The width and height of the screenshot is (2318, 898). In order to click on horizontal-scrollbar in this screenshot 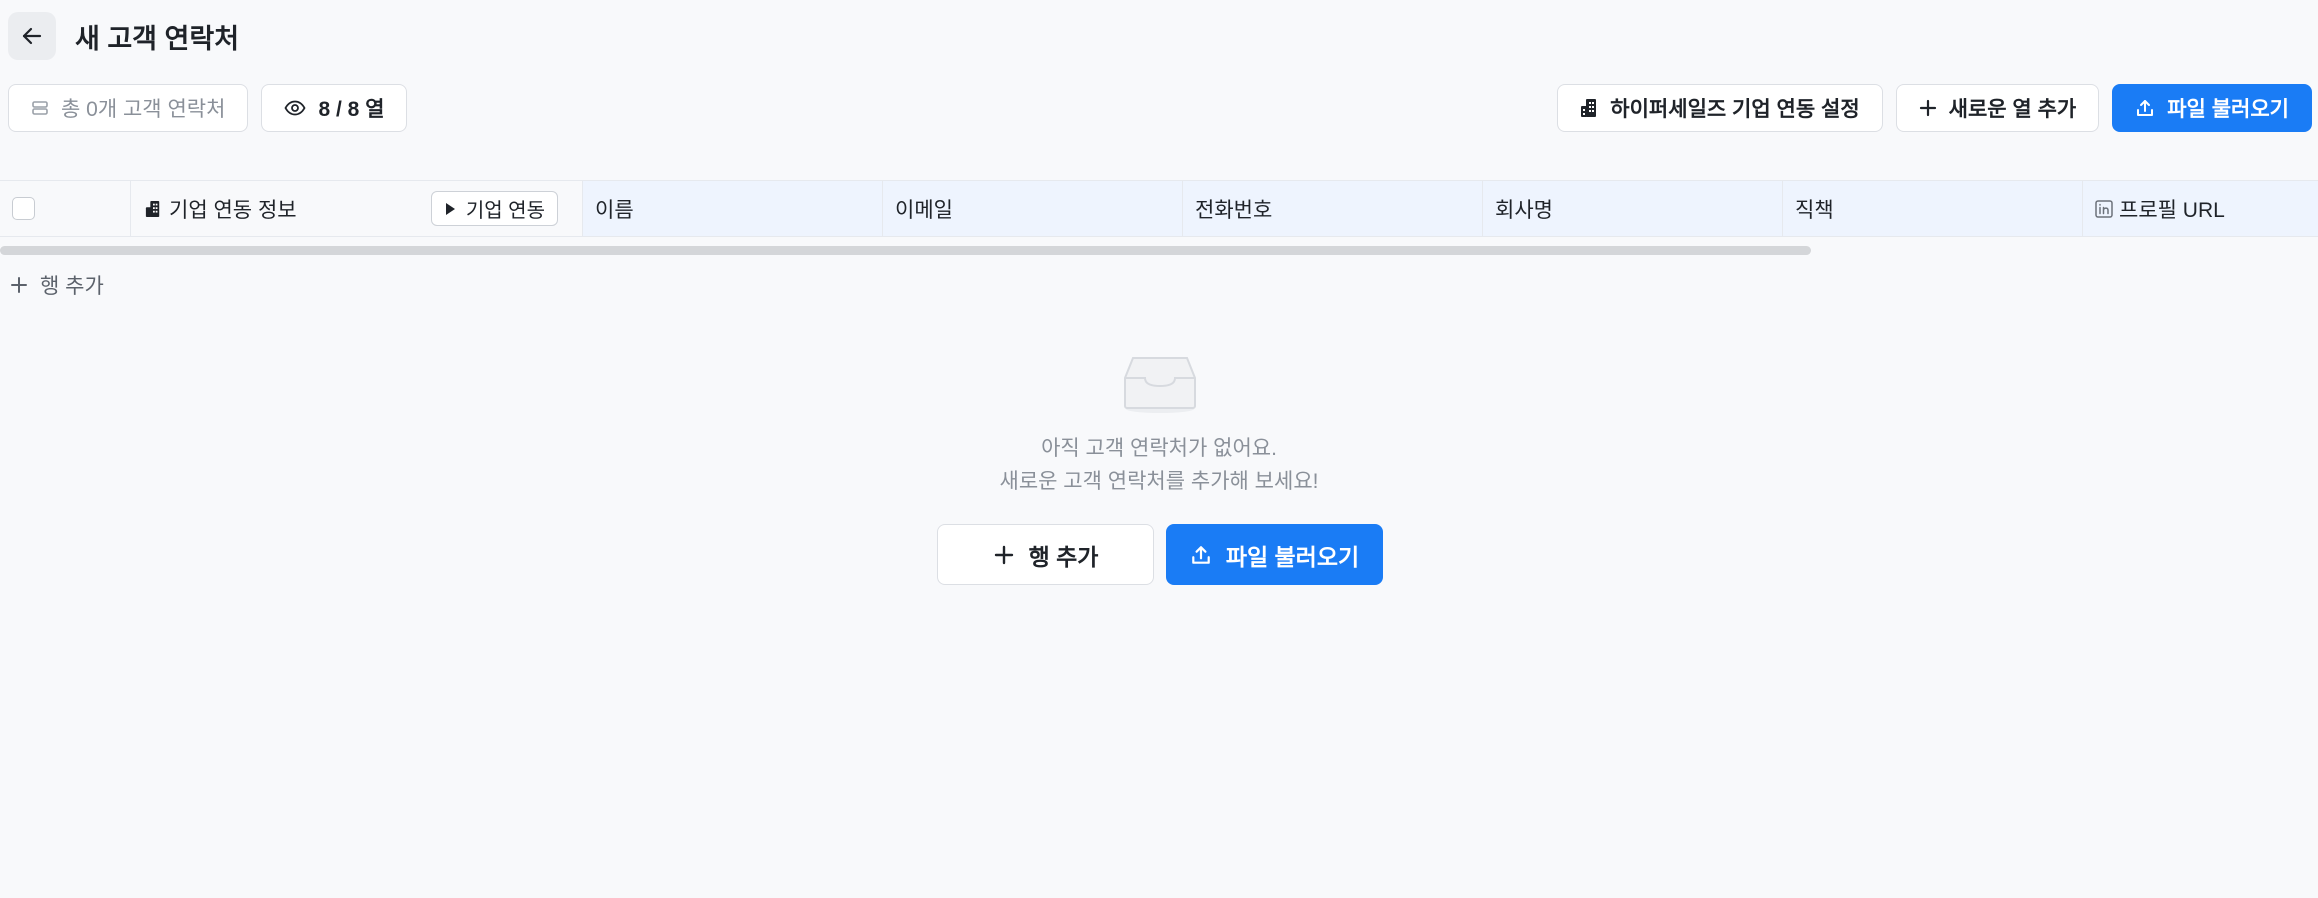, I will do `click(905, 250)`.